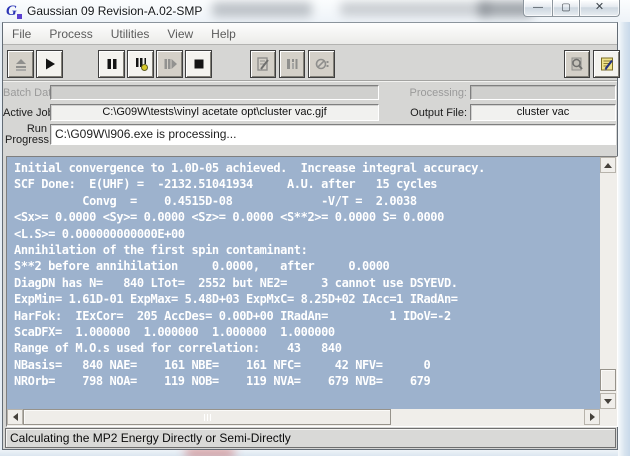 The image size is (630, 456). I want to click on scroll-left-button, so click(15, 417).